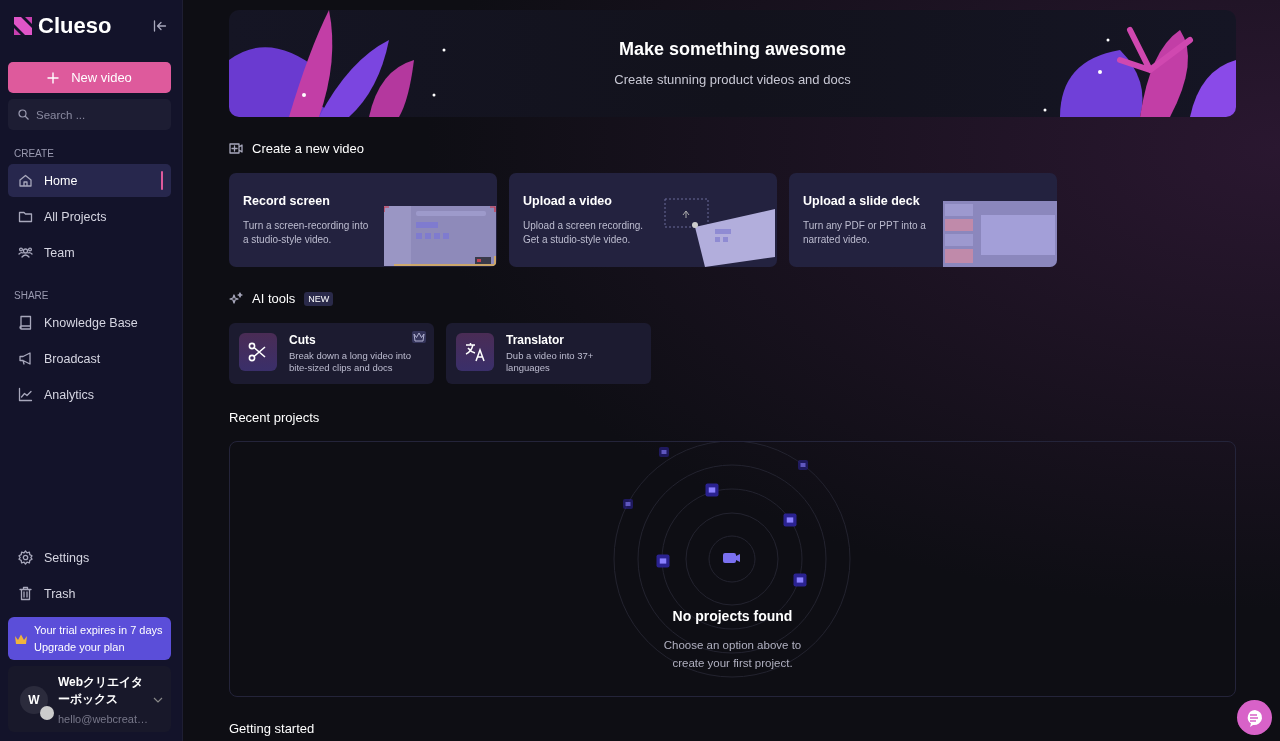 This screenshot has width=1280, height=741. What do you see at coordinates (101, 691) in the screenshot?
I see `user-name: Webクリエイターボックス` at bounding box center [101, 691].